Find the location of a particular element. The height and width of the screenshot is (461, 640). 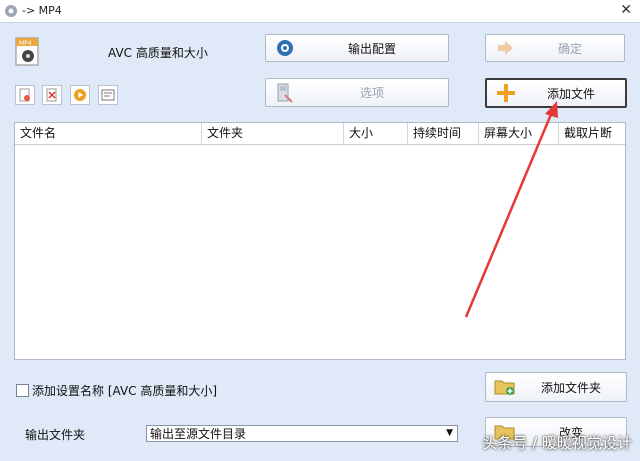

save-setting-label: 添加设置名称 [AVC 高质量和大小] is located at coordinates (125, 391).